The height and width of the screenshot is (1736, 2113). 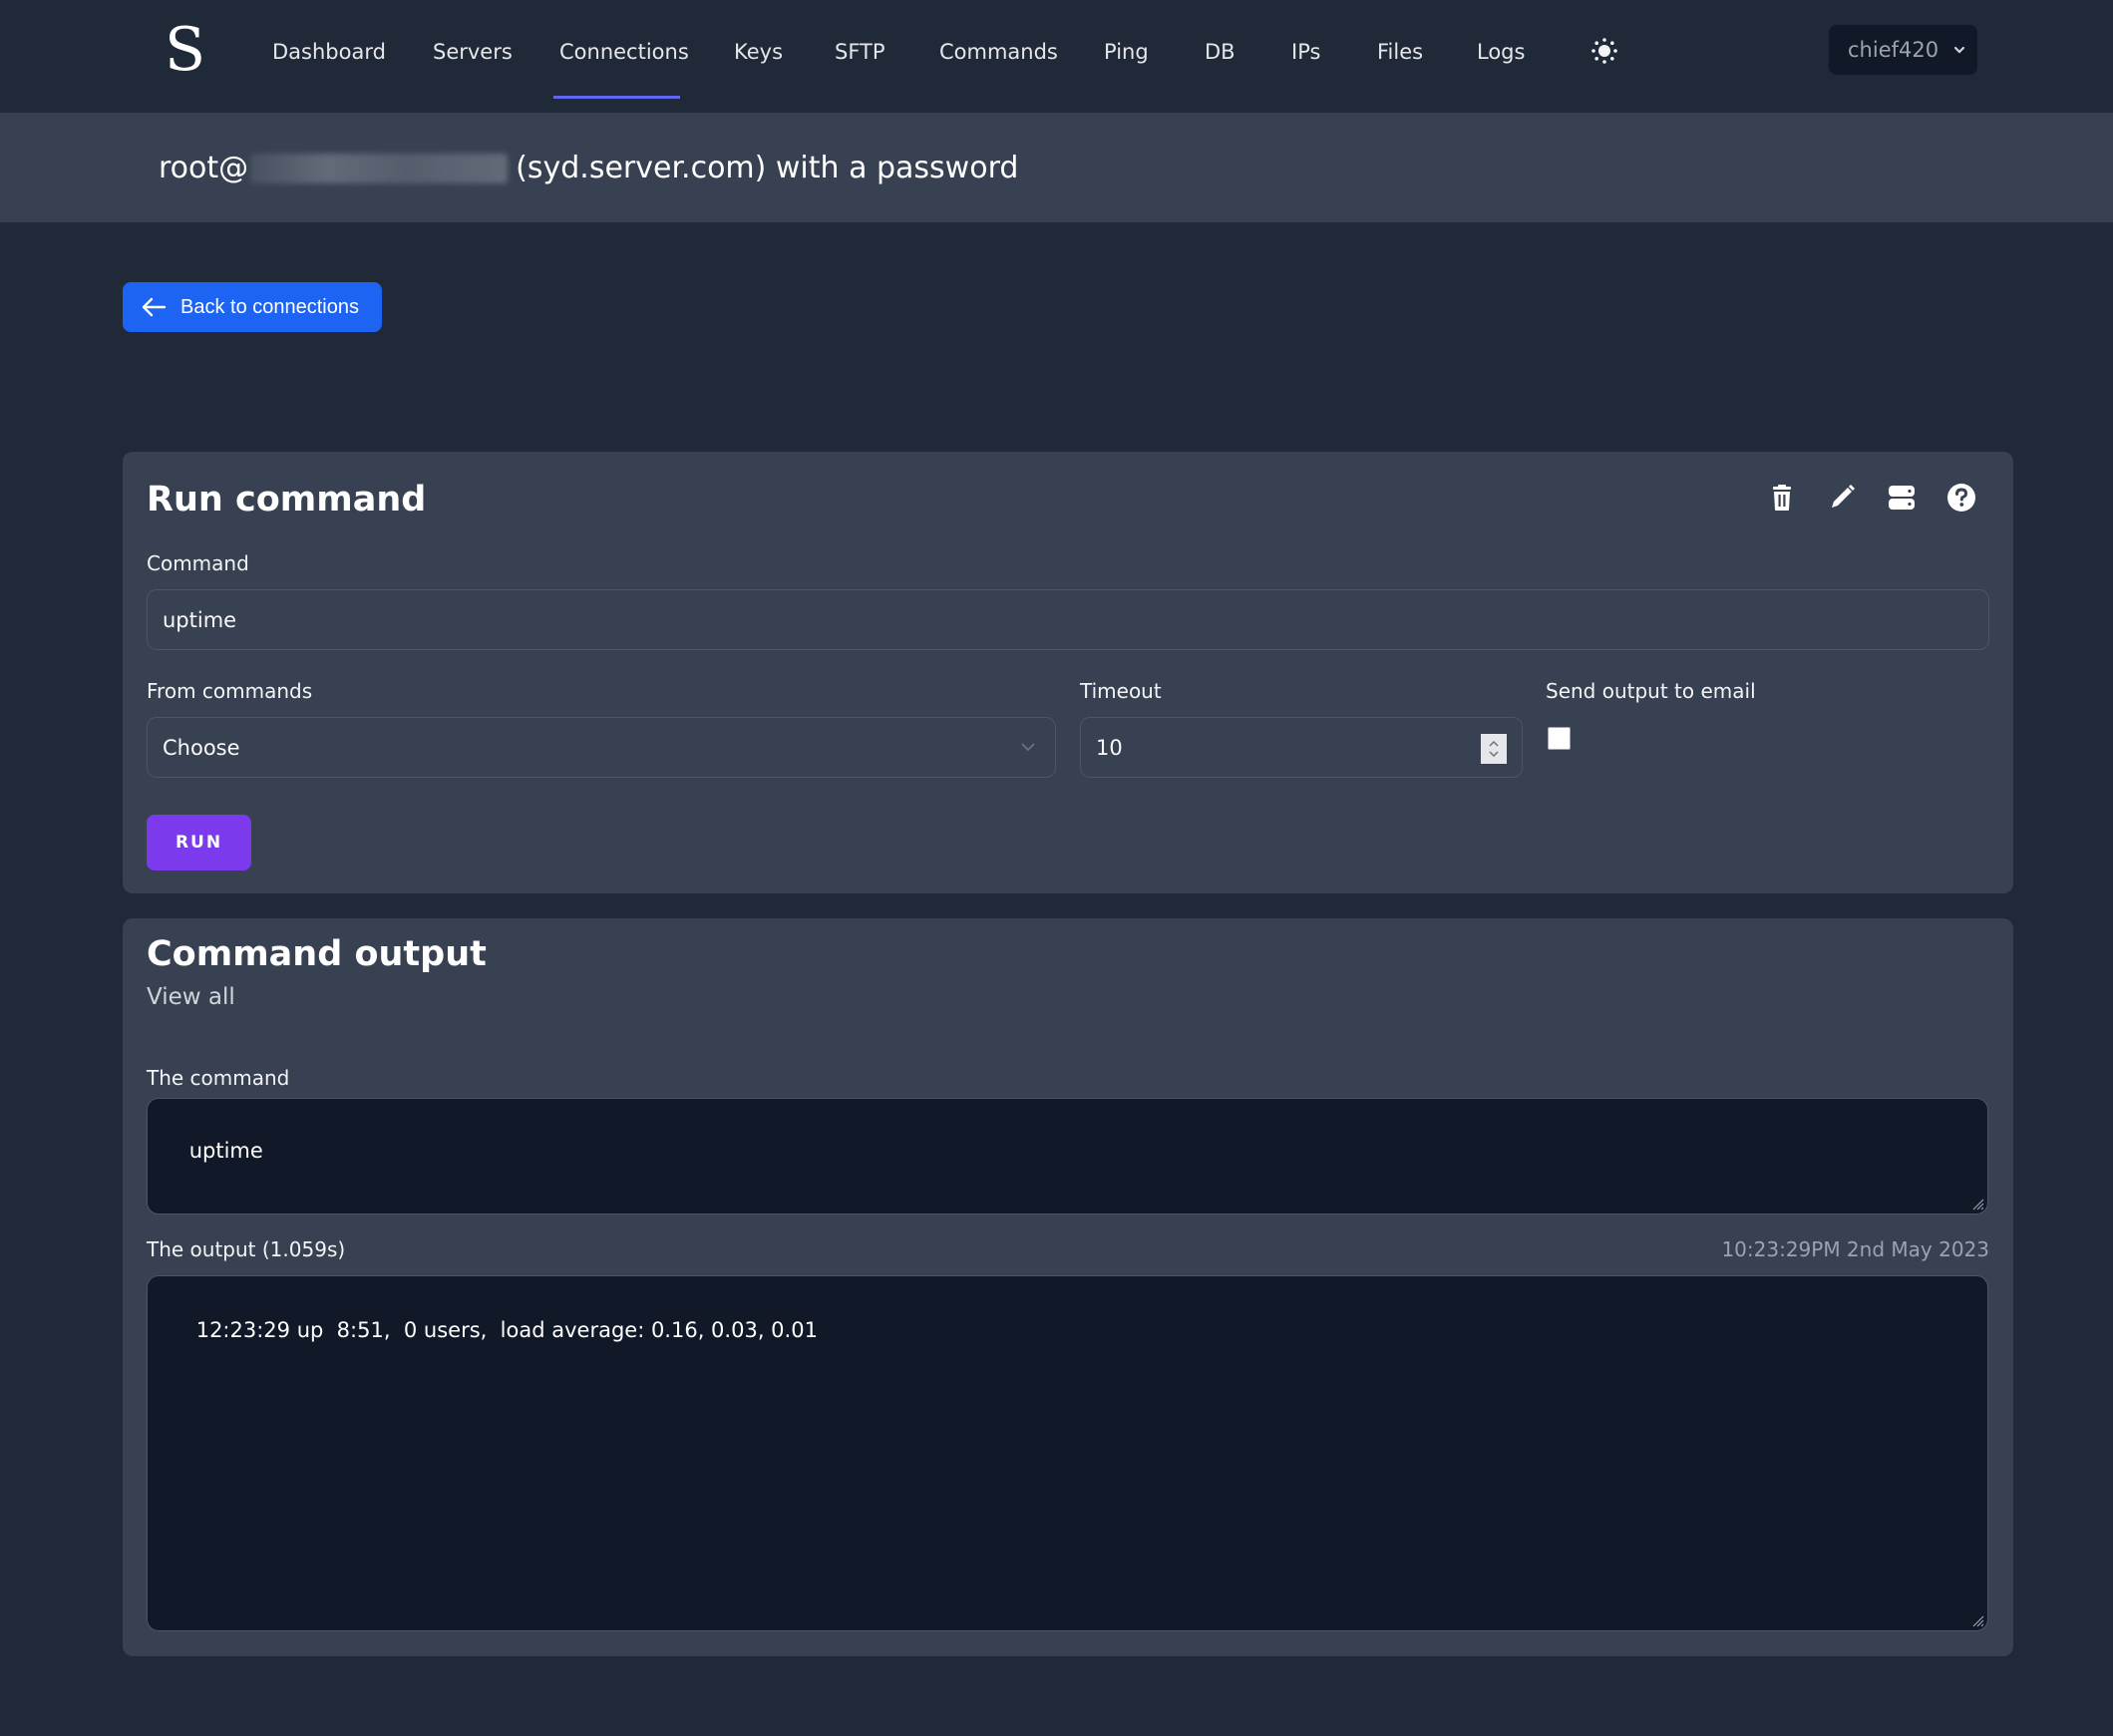 I want to click on nav-item-servers: Servers, so click(x=473, y=52).